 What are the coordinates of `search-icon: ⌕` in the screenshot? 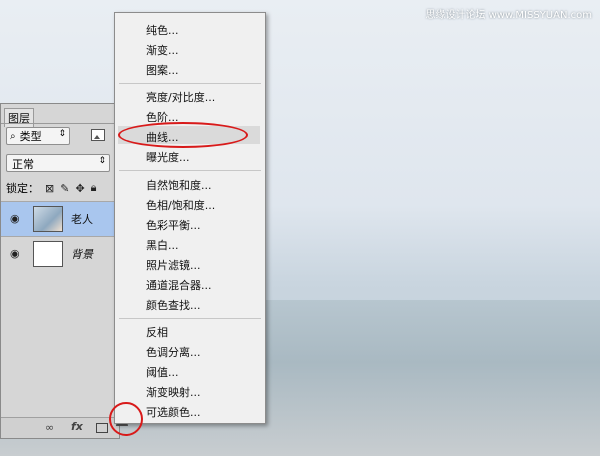 It's located at (13, 136).